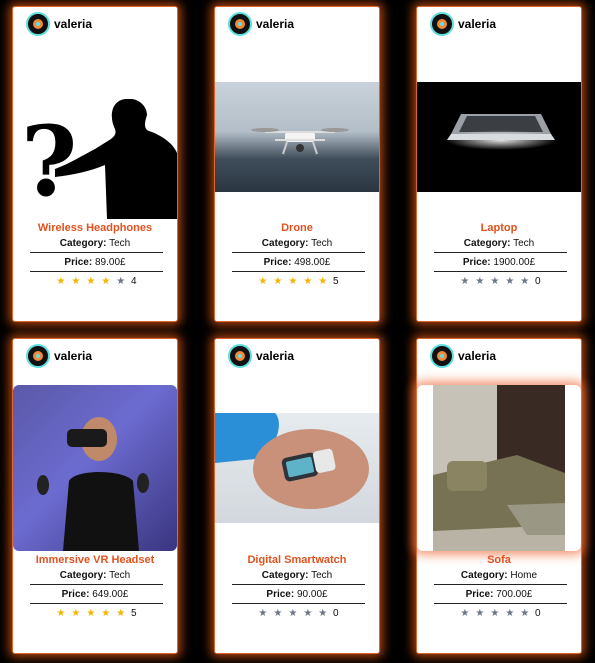 The image size is (595, 663). What do you see at coordinates (95, 228) in the screenshot?
I see `product-title: Wireless Headphones` at bounding box center [95, 228].